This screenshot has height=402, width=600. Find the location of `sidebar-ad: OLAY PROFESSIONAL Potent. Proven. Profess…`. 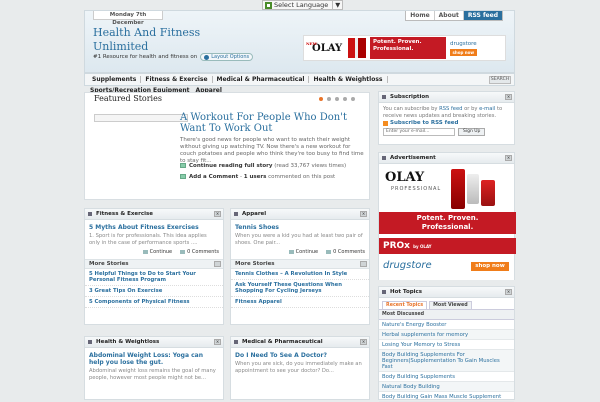

sidebar-ad: OLAY PROFESSIONAL Potent. Proven. Profess… is located at coordinates (447, 222).